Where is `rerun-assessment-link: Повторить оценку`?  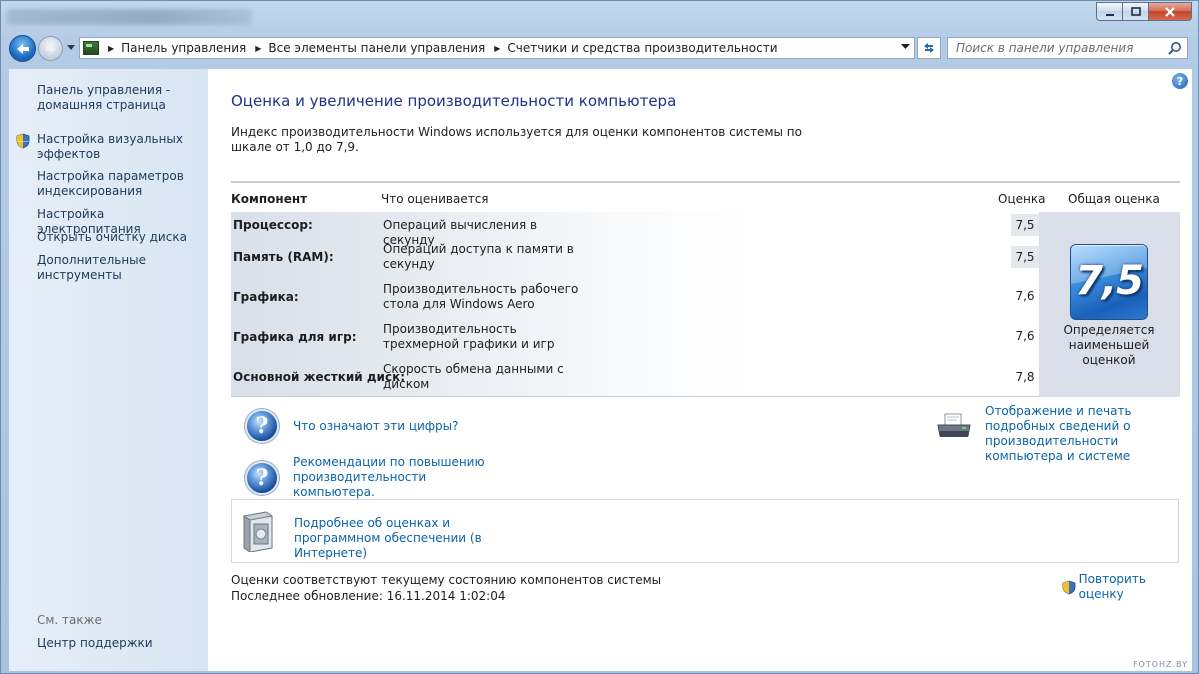 rerun-assessment-link: Повторить оценку is located at coordinates (1135, 587).